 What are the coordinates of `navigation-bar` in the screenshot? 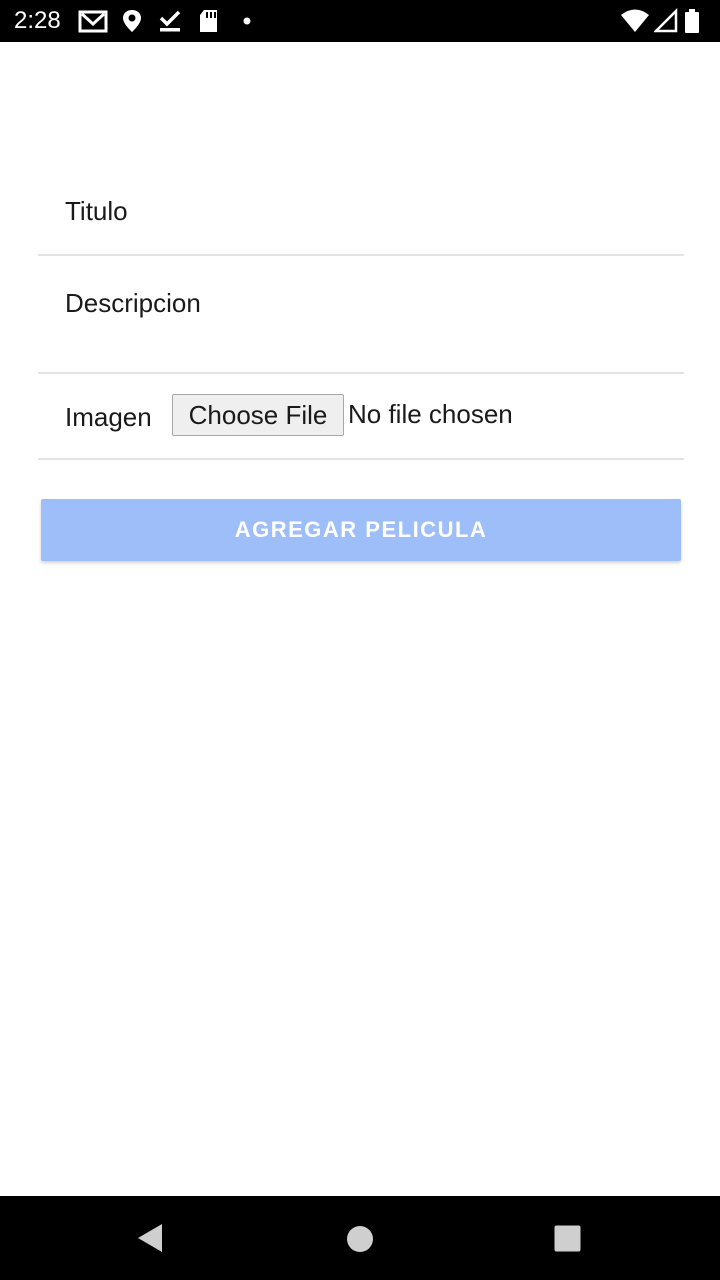 It's located at (360, 1238).